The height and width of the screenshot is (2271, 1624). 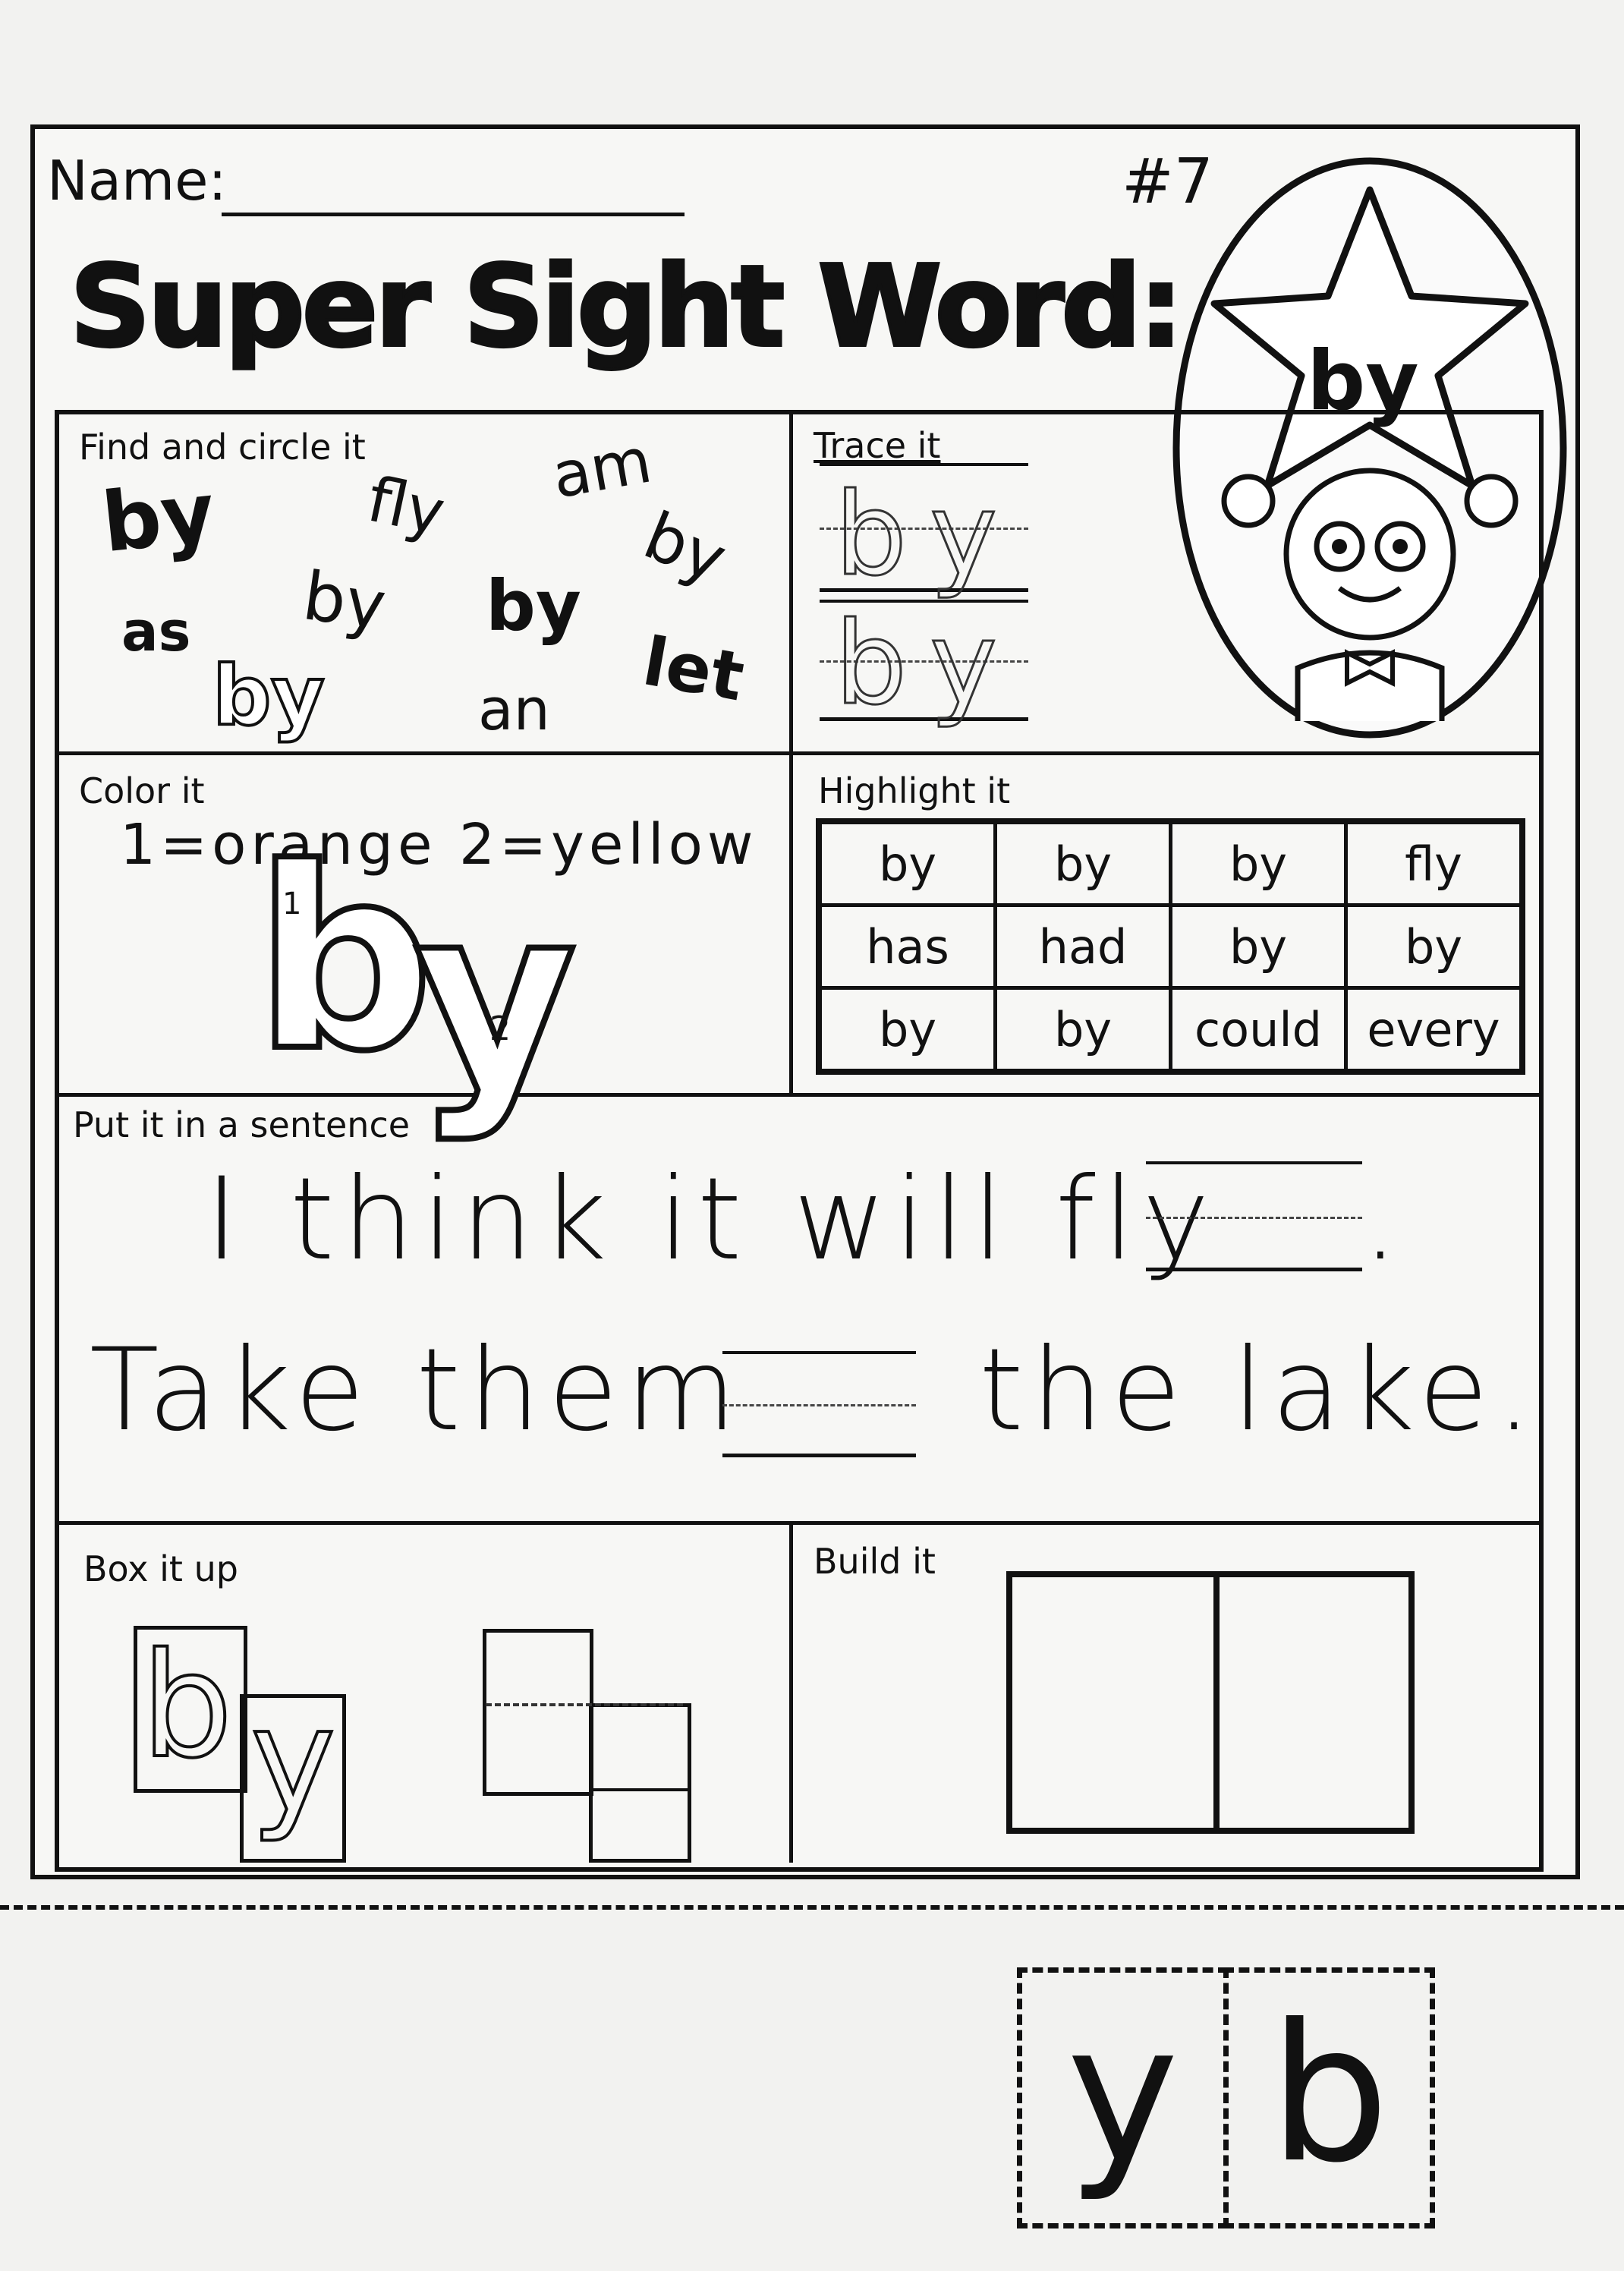 What do you see at coordinates (626, 306) in the screenshot?
I see `page-title: Super Sight Word:` at bounding box center [626, 306].